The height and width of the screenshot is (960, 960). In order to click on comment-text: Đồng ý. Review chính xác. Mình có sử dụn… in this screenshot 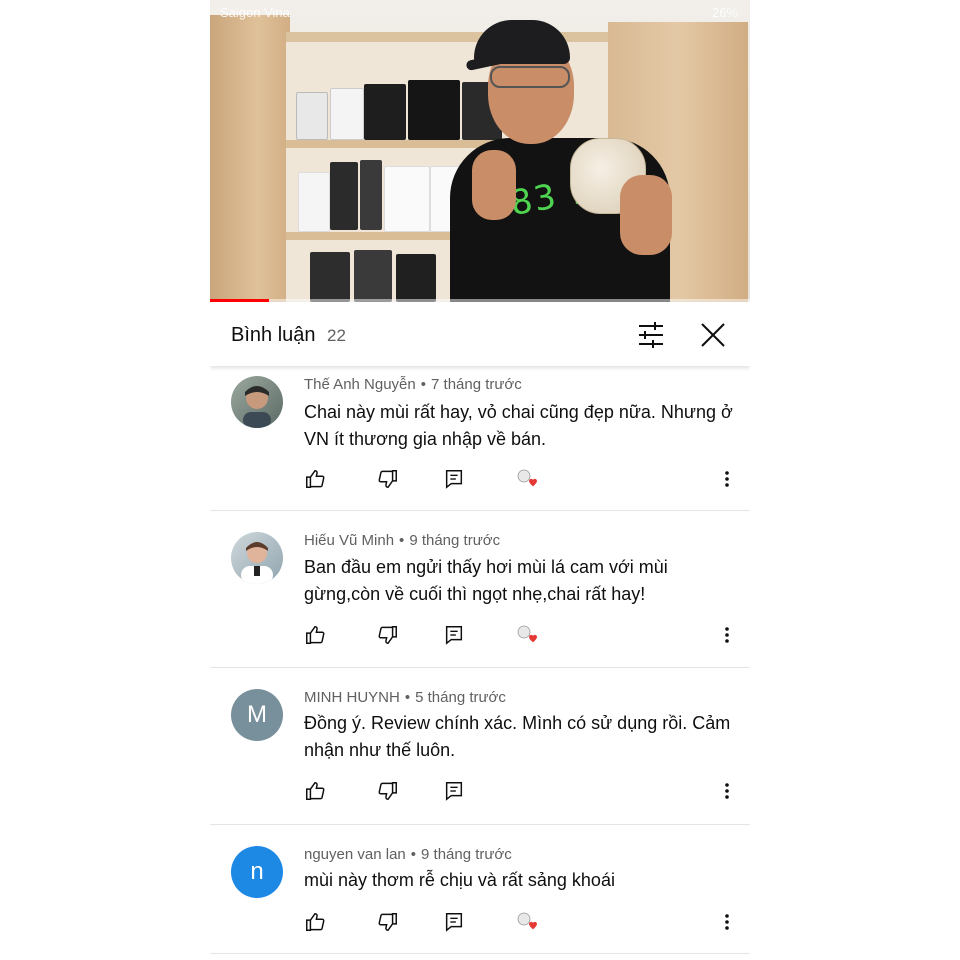, I will do `click(517, 736)`.